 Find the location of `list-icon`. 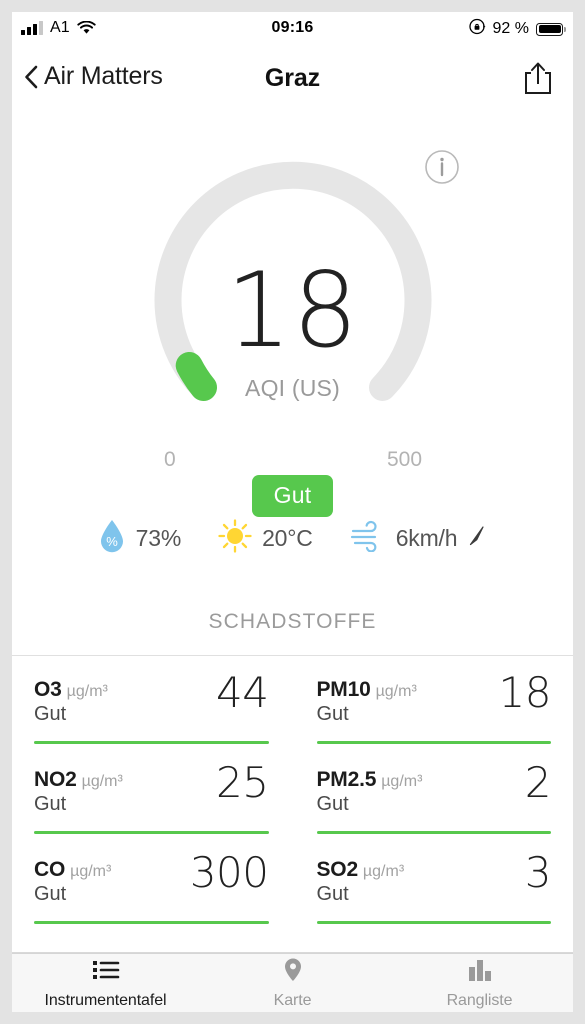

list-icon is located at coordinates (106, 972).